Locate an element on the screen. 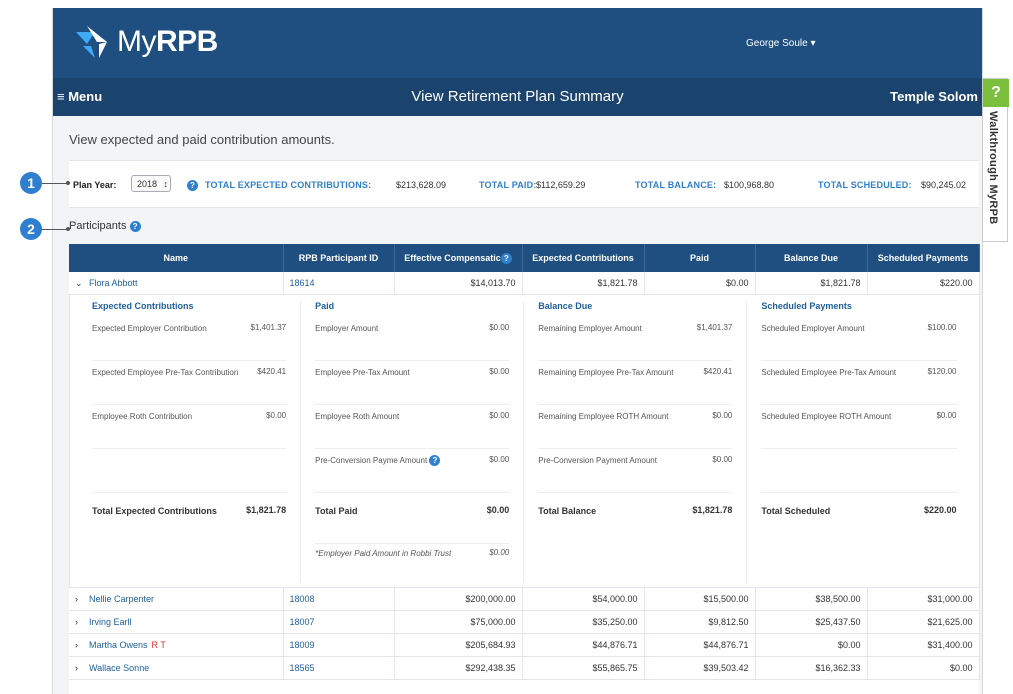  user-menu: George Soule ▾ is located at coordinates (781, 43).